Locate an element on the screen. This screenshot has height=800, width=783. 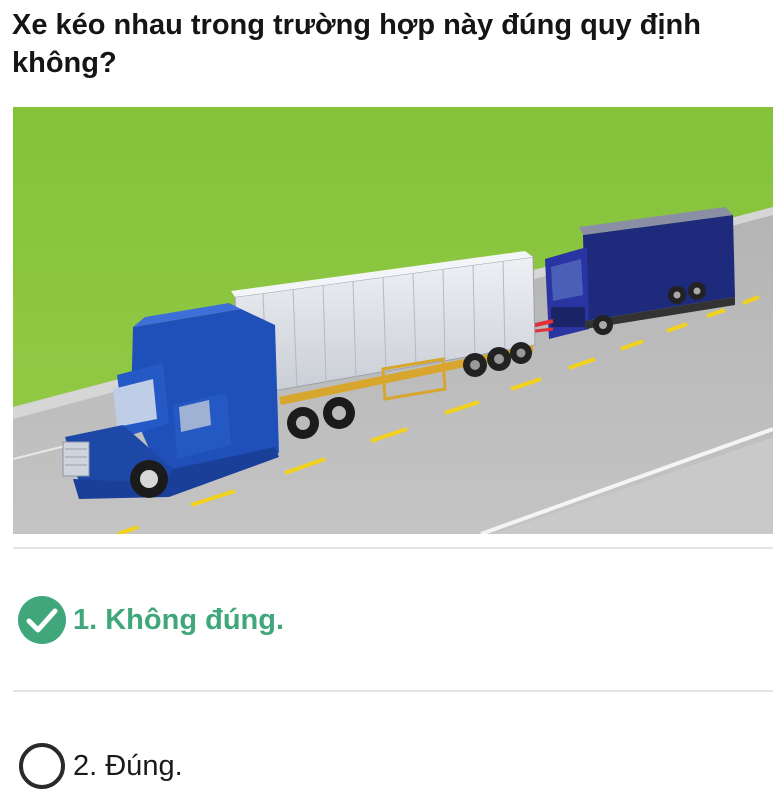
answer-option-2: 2. Đúng. is located at coordinates (100, 766).